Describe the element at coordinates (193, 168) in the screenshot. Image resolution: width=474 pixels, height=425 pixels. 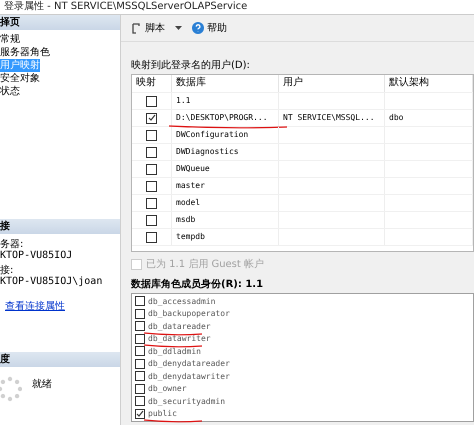
I see `table-cell: DWQueue` at that location.